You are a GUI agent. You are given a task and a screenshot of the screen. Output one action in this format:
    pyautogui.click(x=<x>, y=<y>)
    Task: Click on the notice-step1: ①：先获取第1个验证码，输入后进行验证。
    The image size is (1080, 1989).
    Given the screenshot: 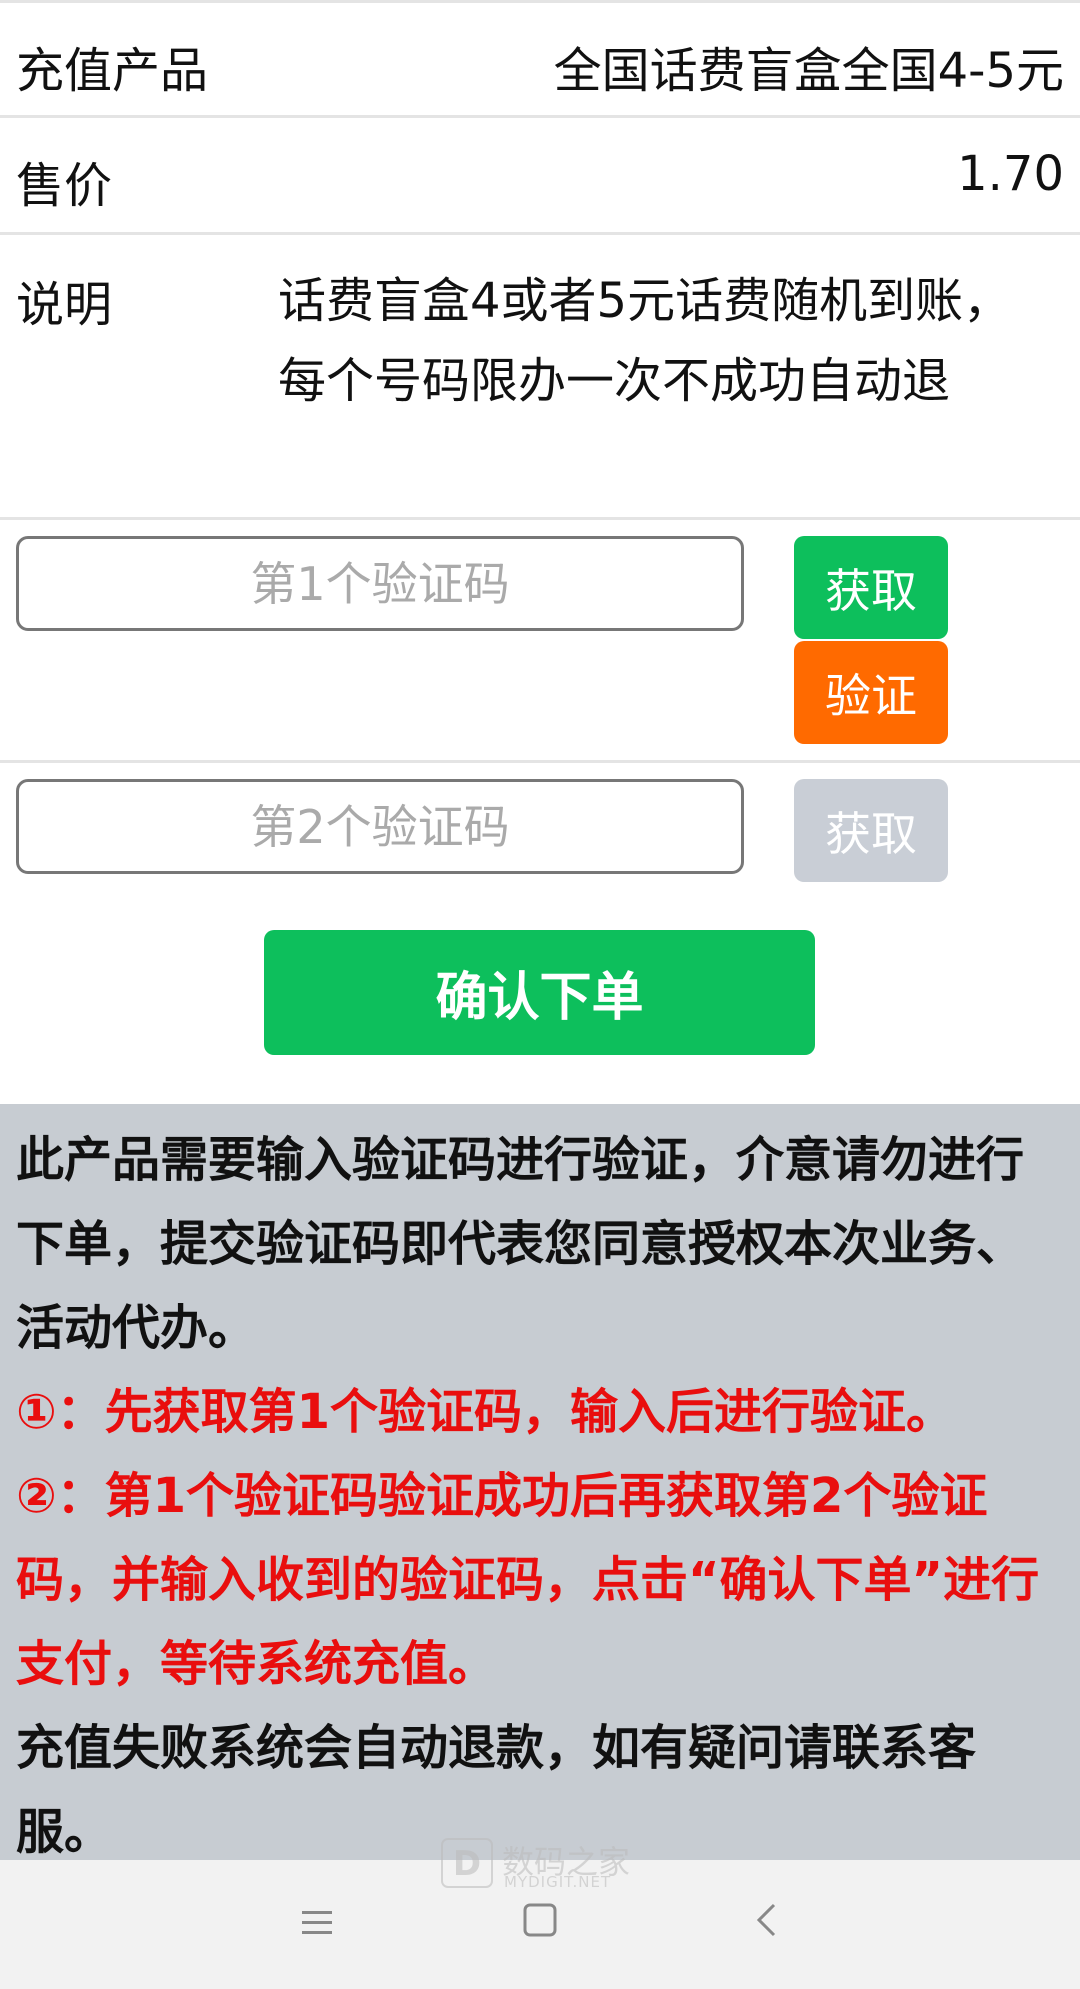 What is the action you would take?
    pyautogui.click(x=485, y=1412)
    